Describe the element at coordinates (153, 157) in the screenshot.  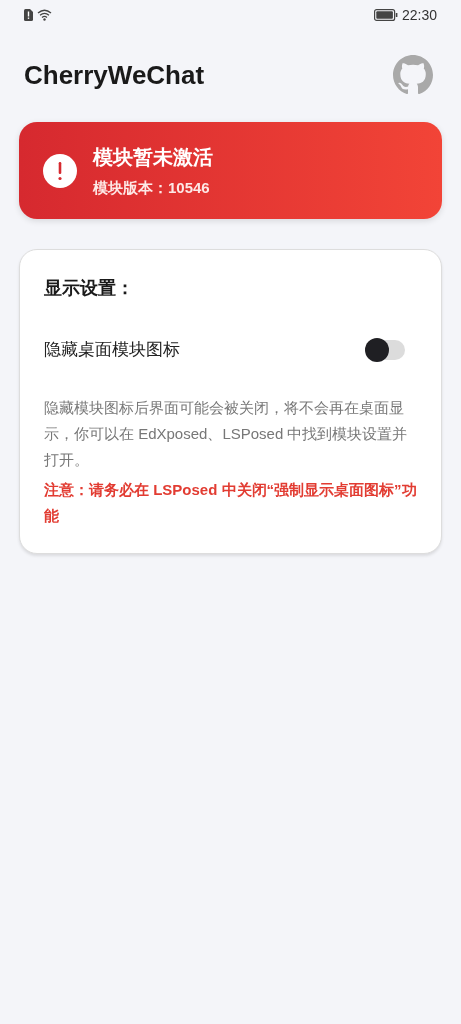
I see `status-title: 模块暂未激活` at that location.